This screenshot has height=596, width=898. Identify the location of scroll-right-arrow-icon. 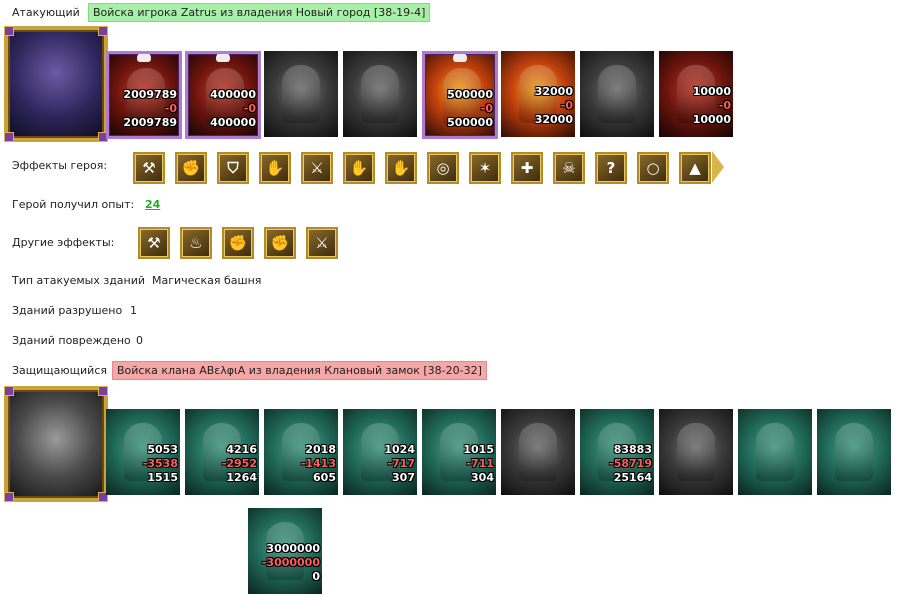
(718, 167).